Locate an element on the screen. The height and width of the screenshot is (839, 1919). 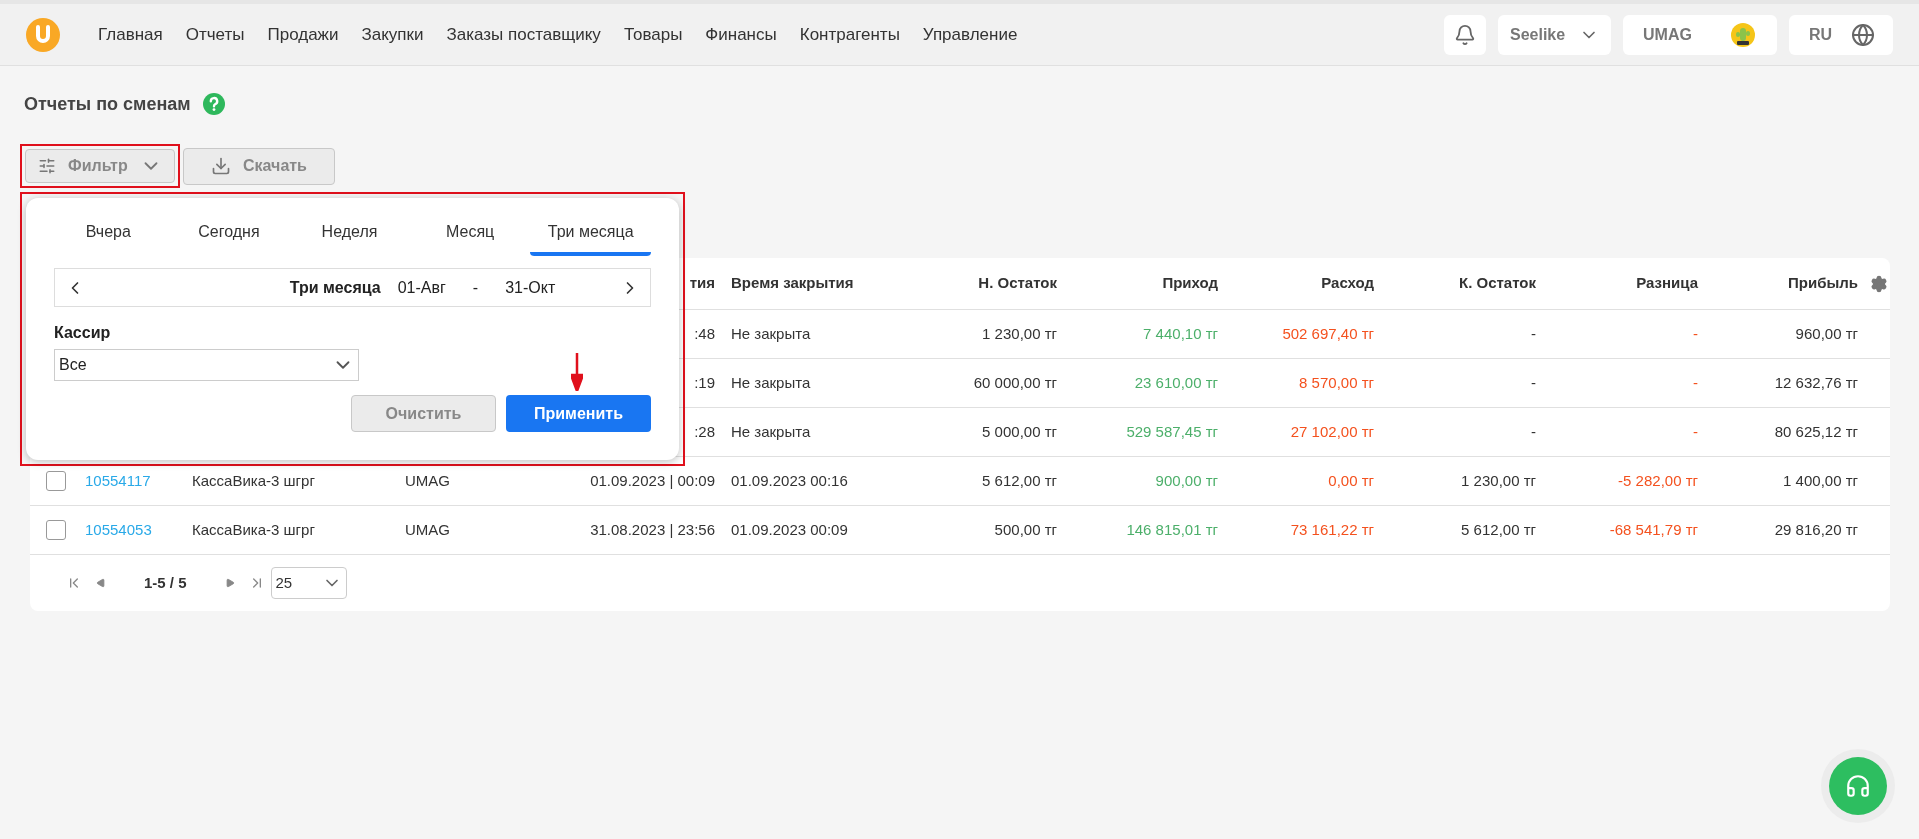
date-to: 31-Окт is located at coordinates (530, 287).